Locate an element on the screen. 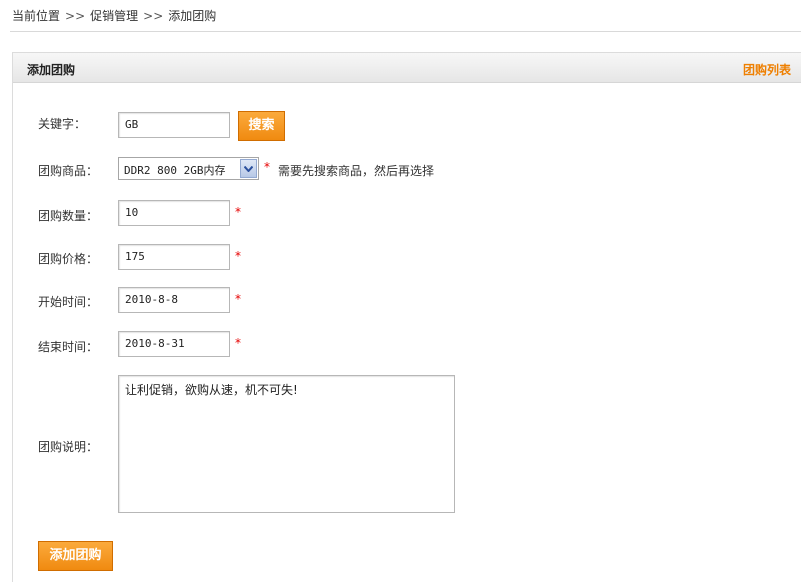  product-label: 团购商品： is located at coordinates (68, 171).